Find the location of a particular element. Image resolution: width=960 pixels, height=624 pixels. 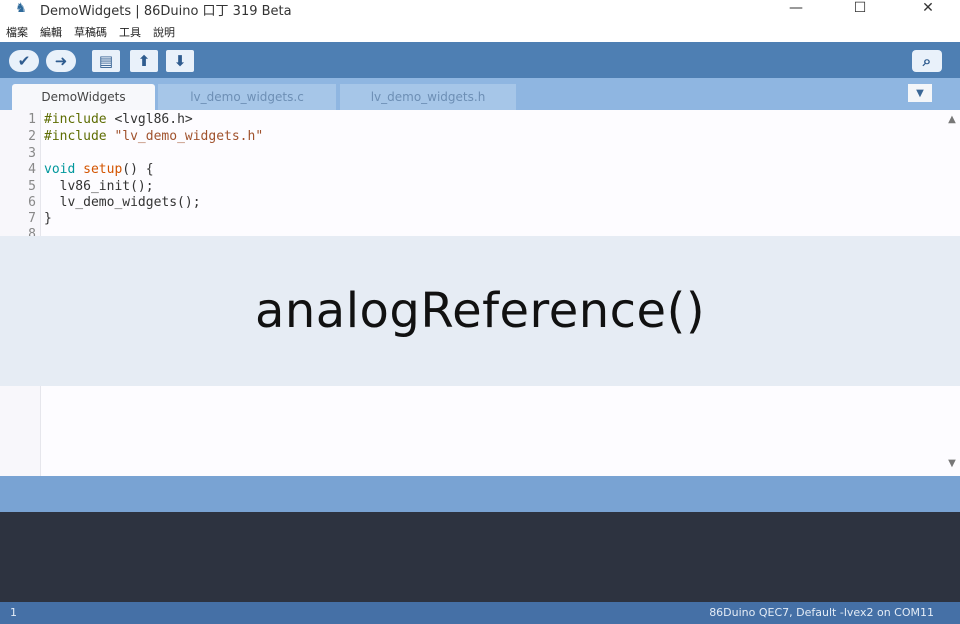

code-token: "lv_demo_widgets.h" is located at coordinates (185, 136).